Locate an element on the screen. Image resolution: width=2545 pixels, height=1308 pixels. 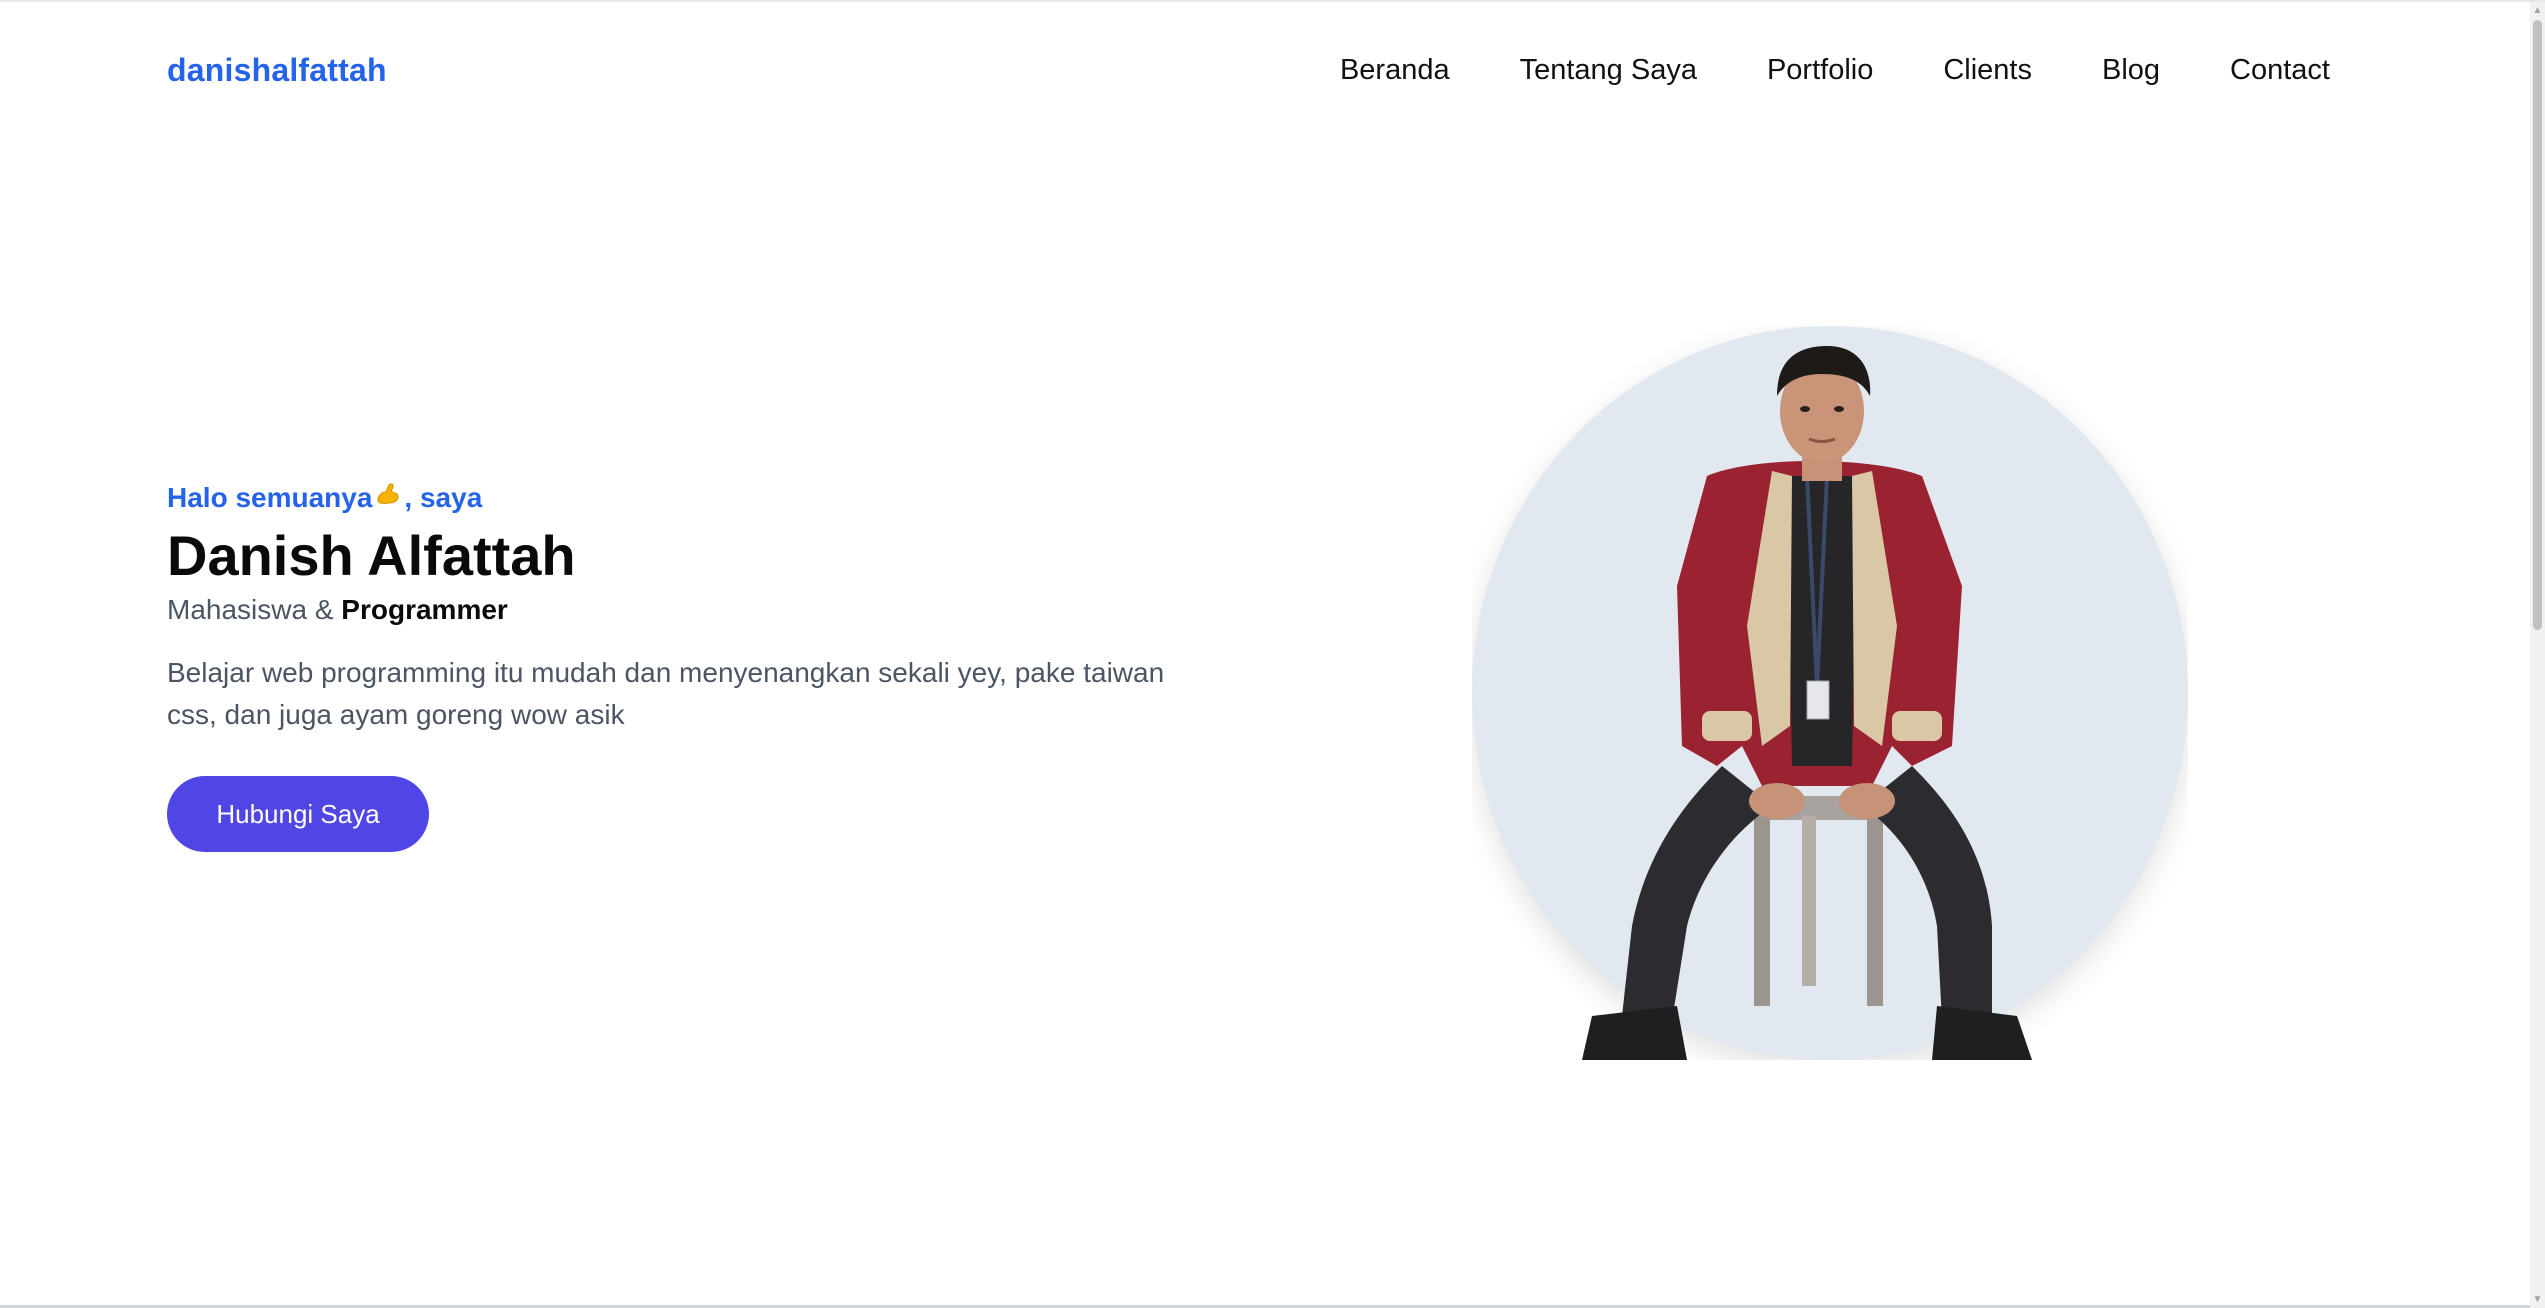
greeting-suffix: , saya is located at coordinates (443, 497).